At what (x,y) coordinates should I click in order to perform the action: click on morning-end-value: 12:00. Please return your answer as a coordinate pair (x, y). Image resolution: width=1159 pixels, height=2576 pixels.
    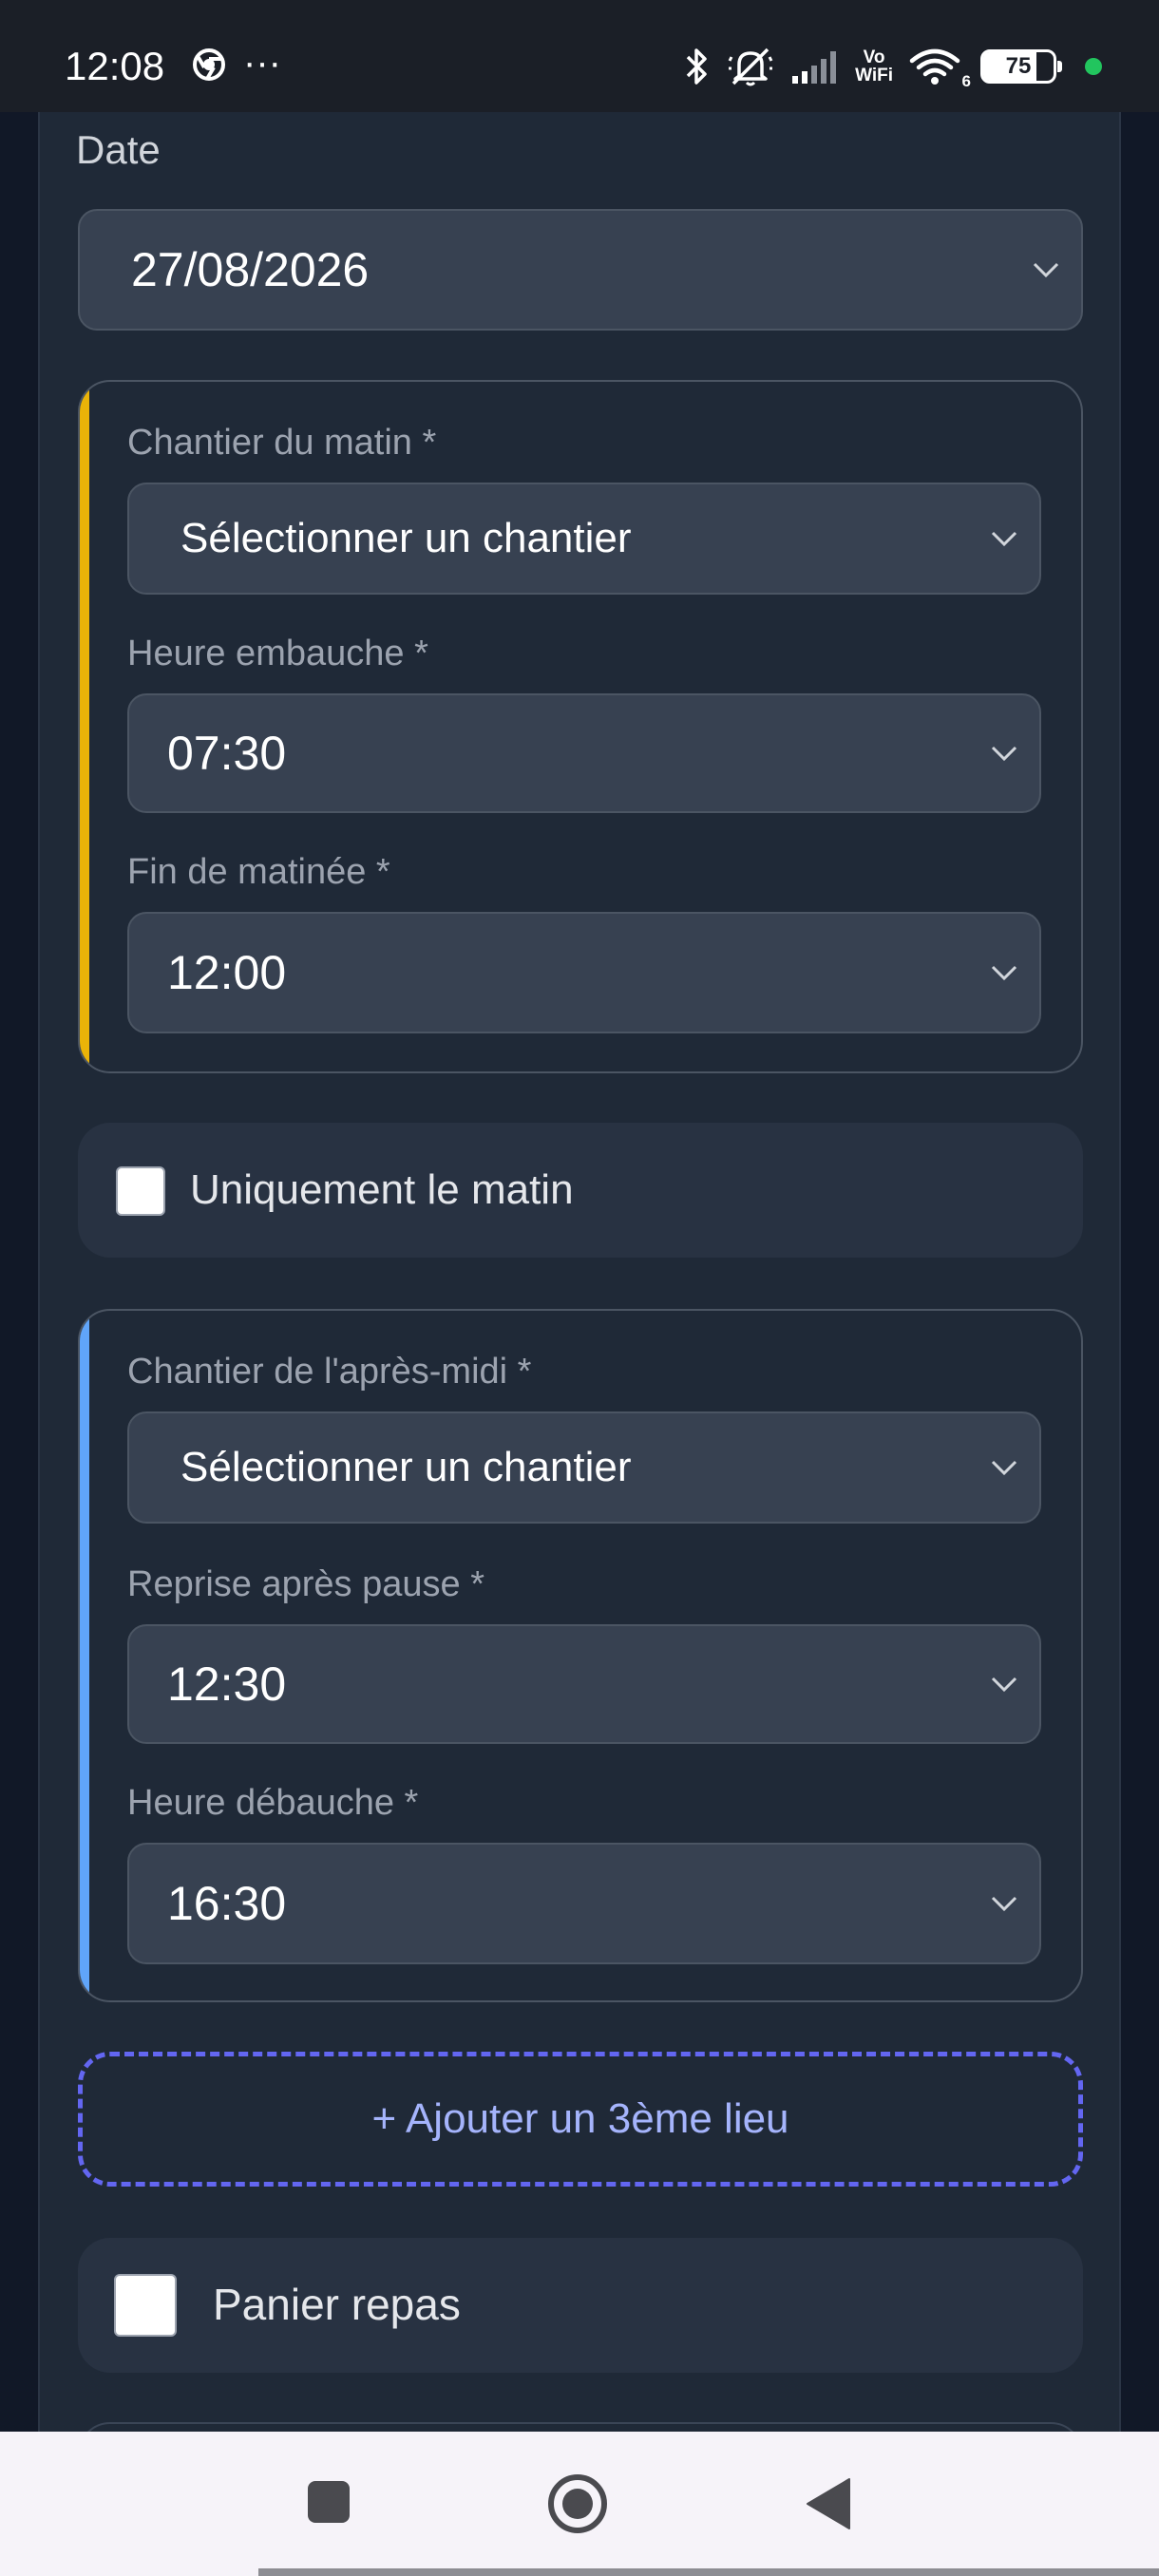
    Looking at the image, I should click on (227, 972).